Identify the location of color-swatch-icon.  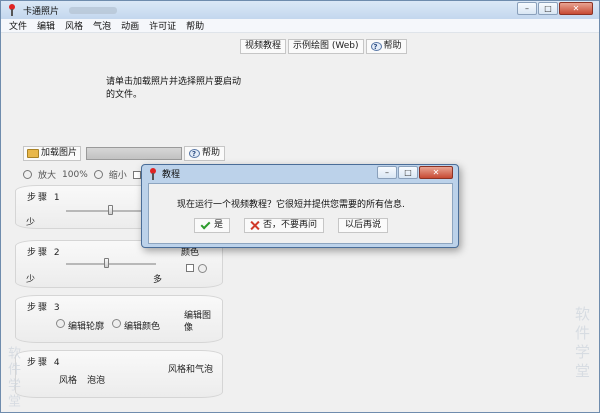
(202, 268).